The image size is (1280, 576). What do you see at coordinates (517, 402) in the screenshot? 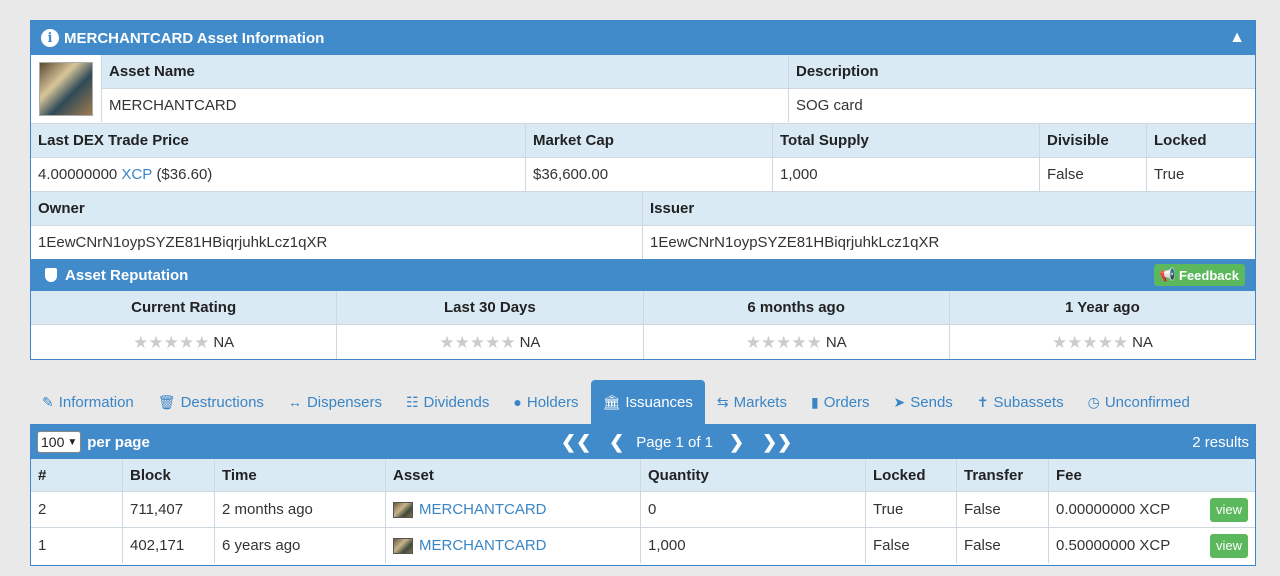
I see `user-icon: ●` at bounding box center [517, 402].